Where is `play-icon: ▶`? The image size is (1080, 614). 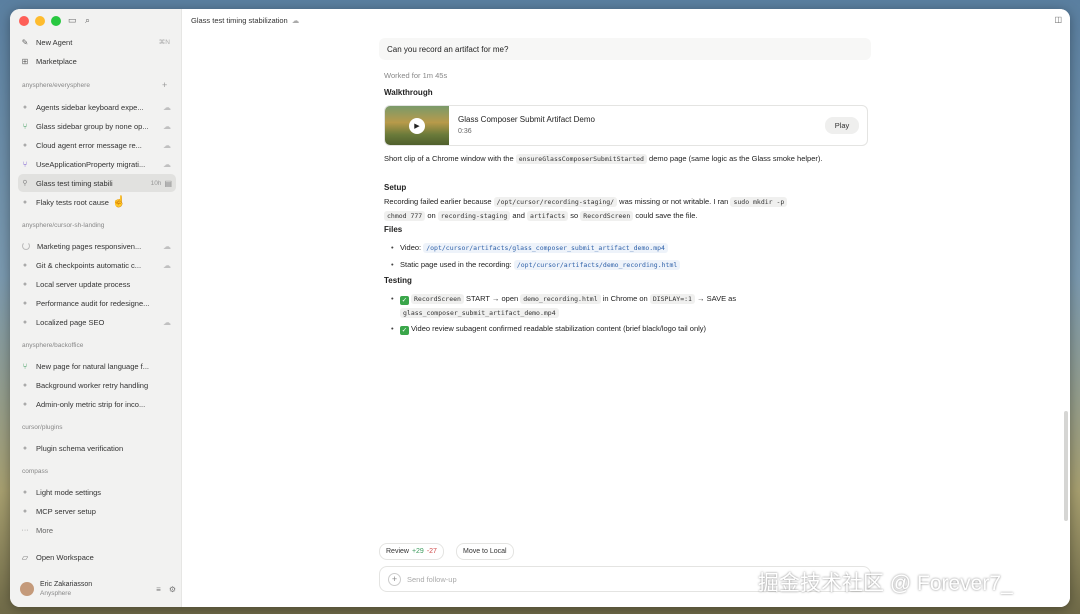 play-icon: ▶ is located at coordinates (417, 126).